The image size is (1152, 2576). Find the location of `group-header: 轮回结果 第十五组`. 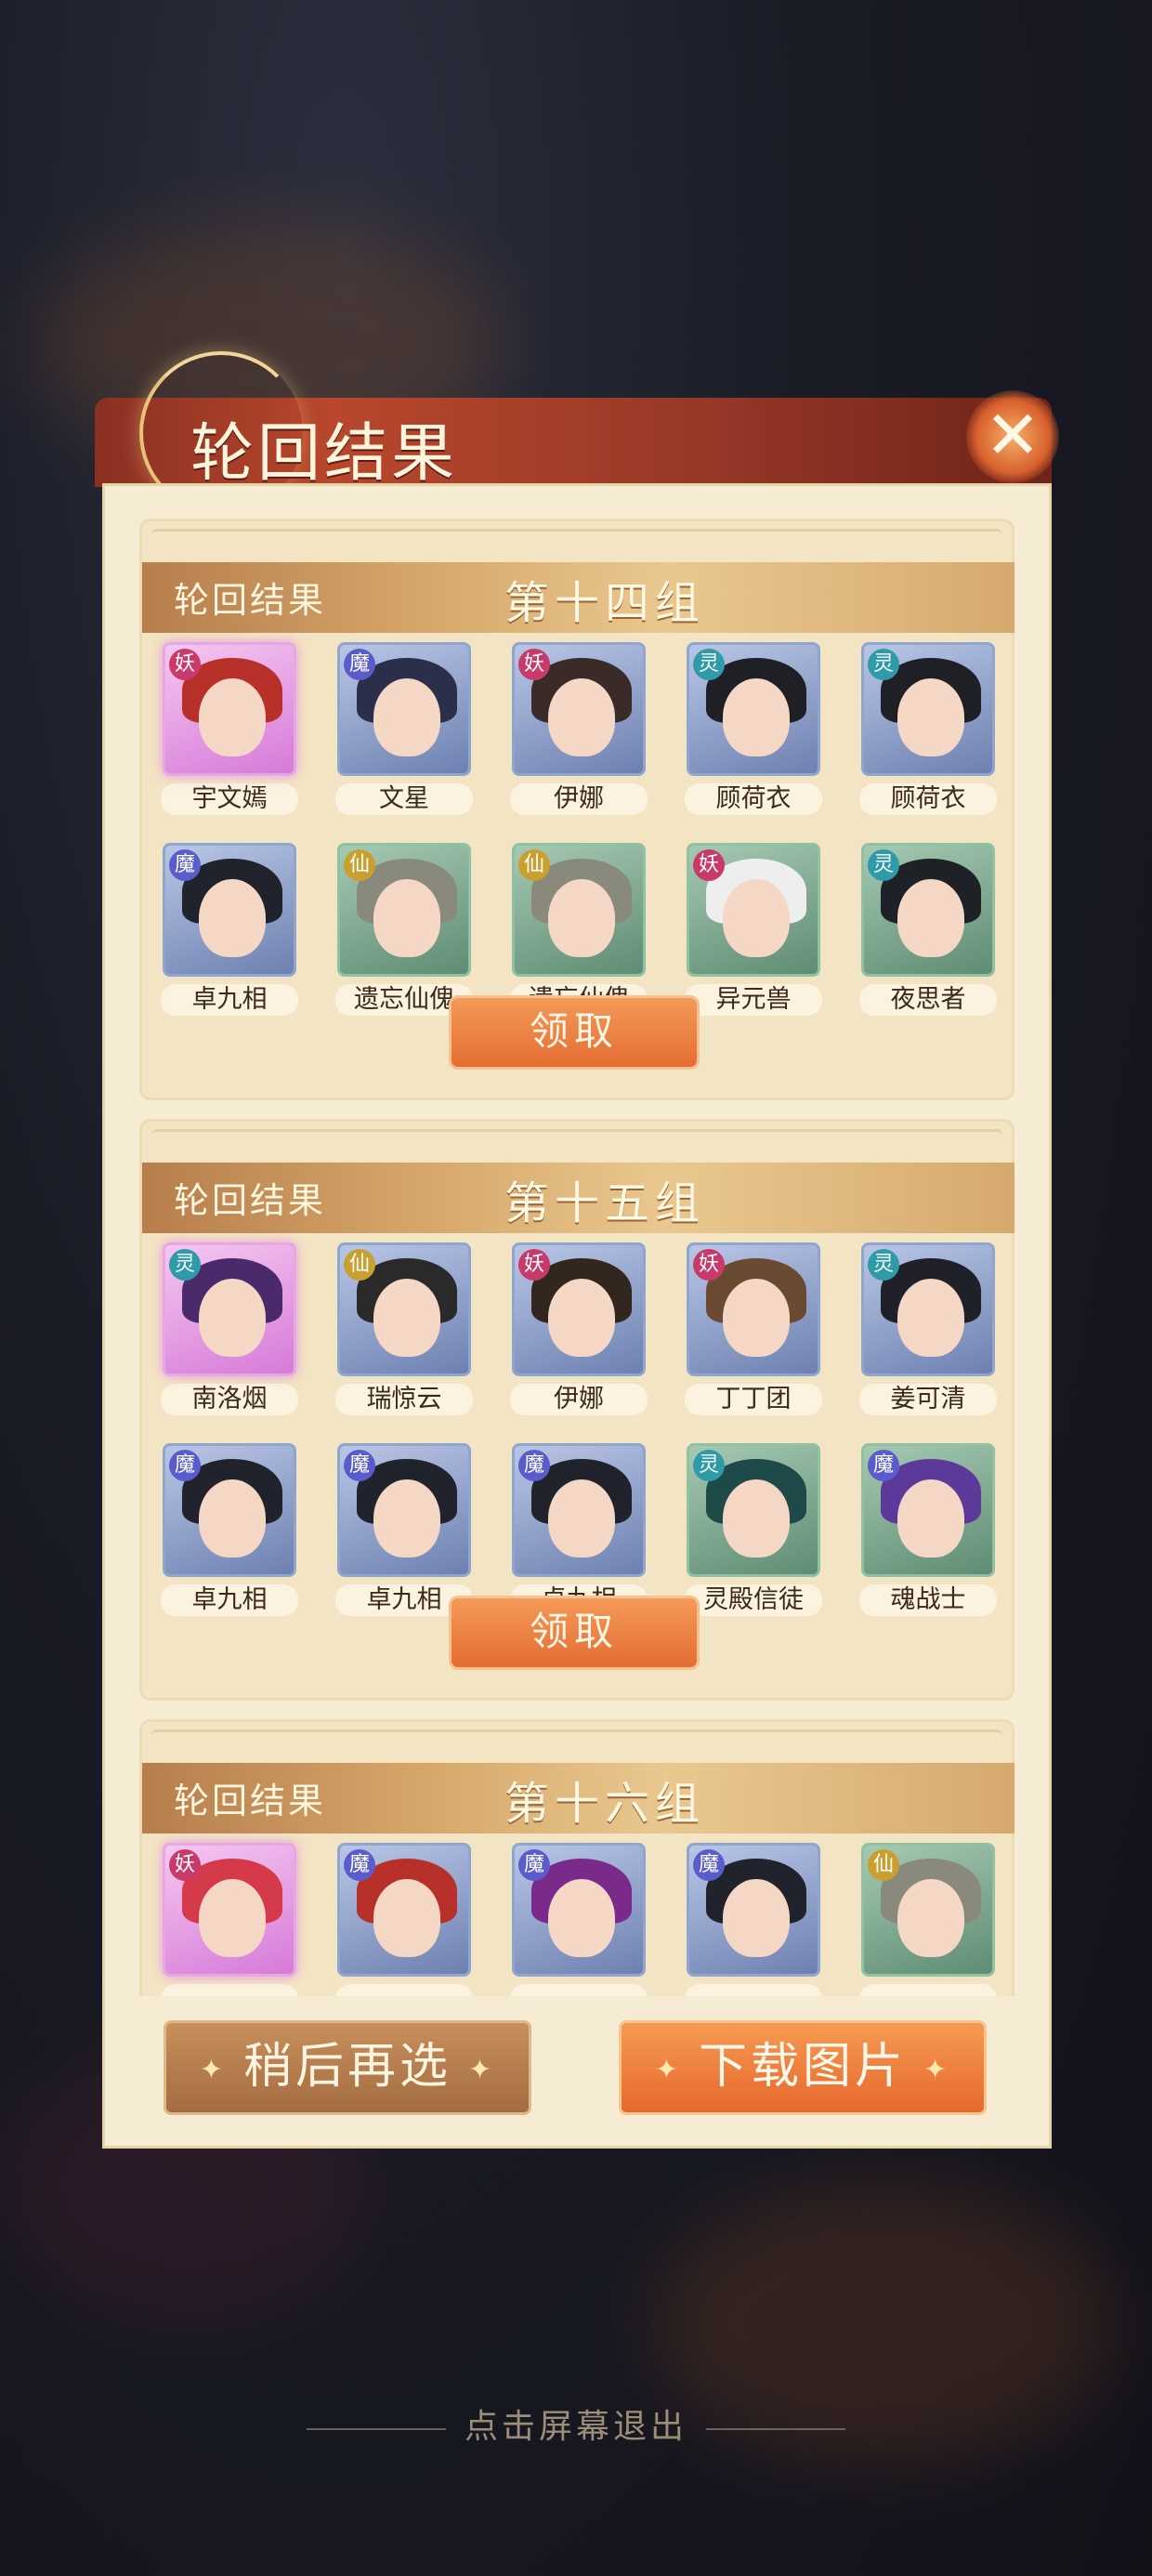

group-header: 轮回结果 第十五组 is located at coordinates (578, 1198).